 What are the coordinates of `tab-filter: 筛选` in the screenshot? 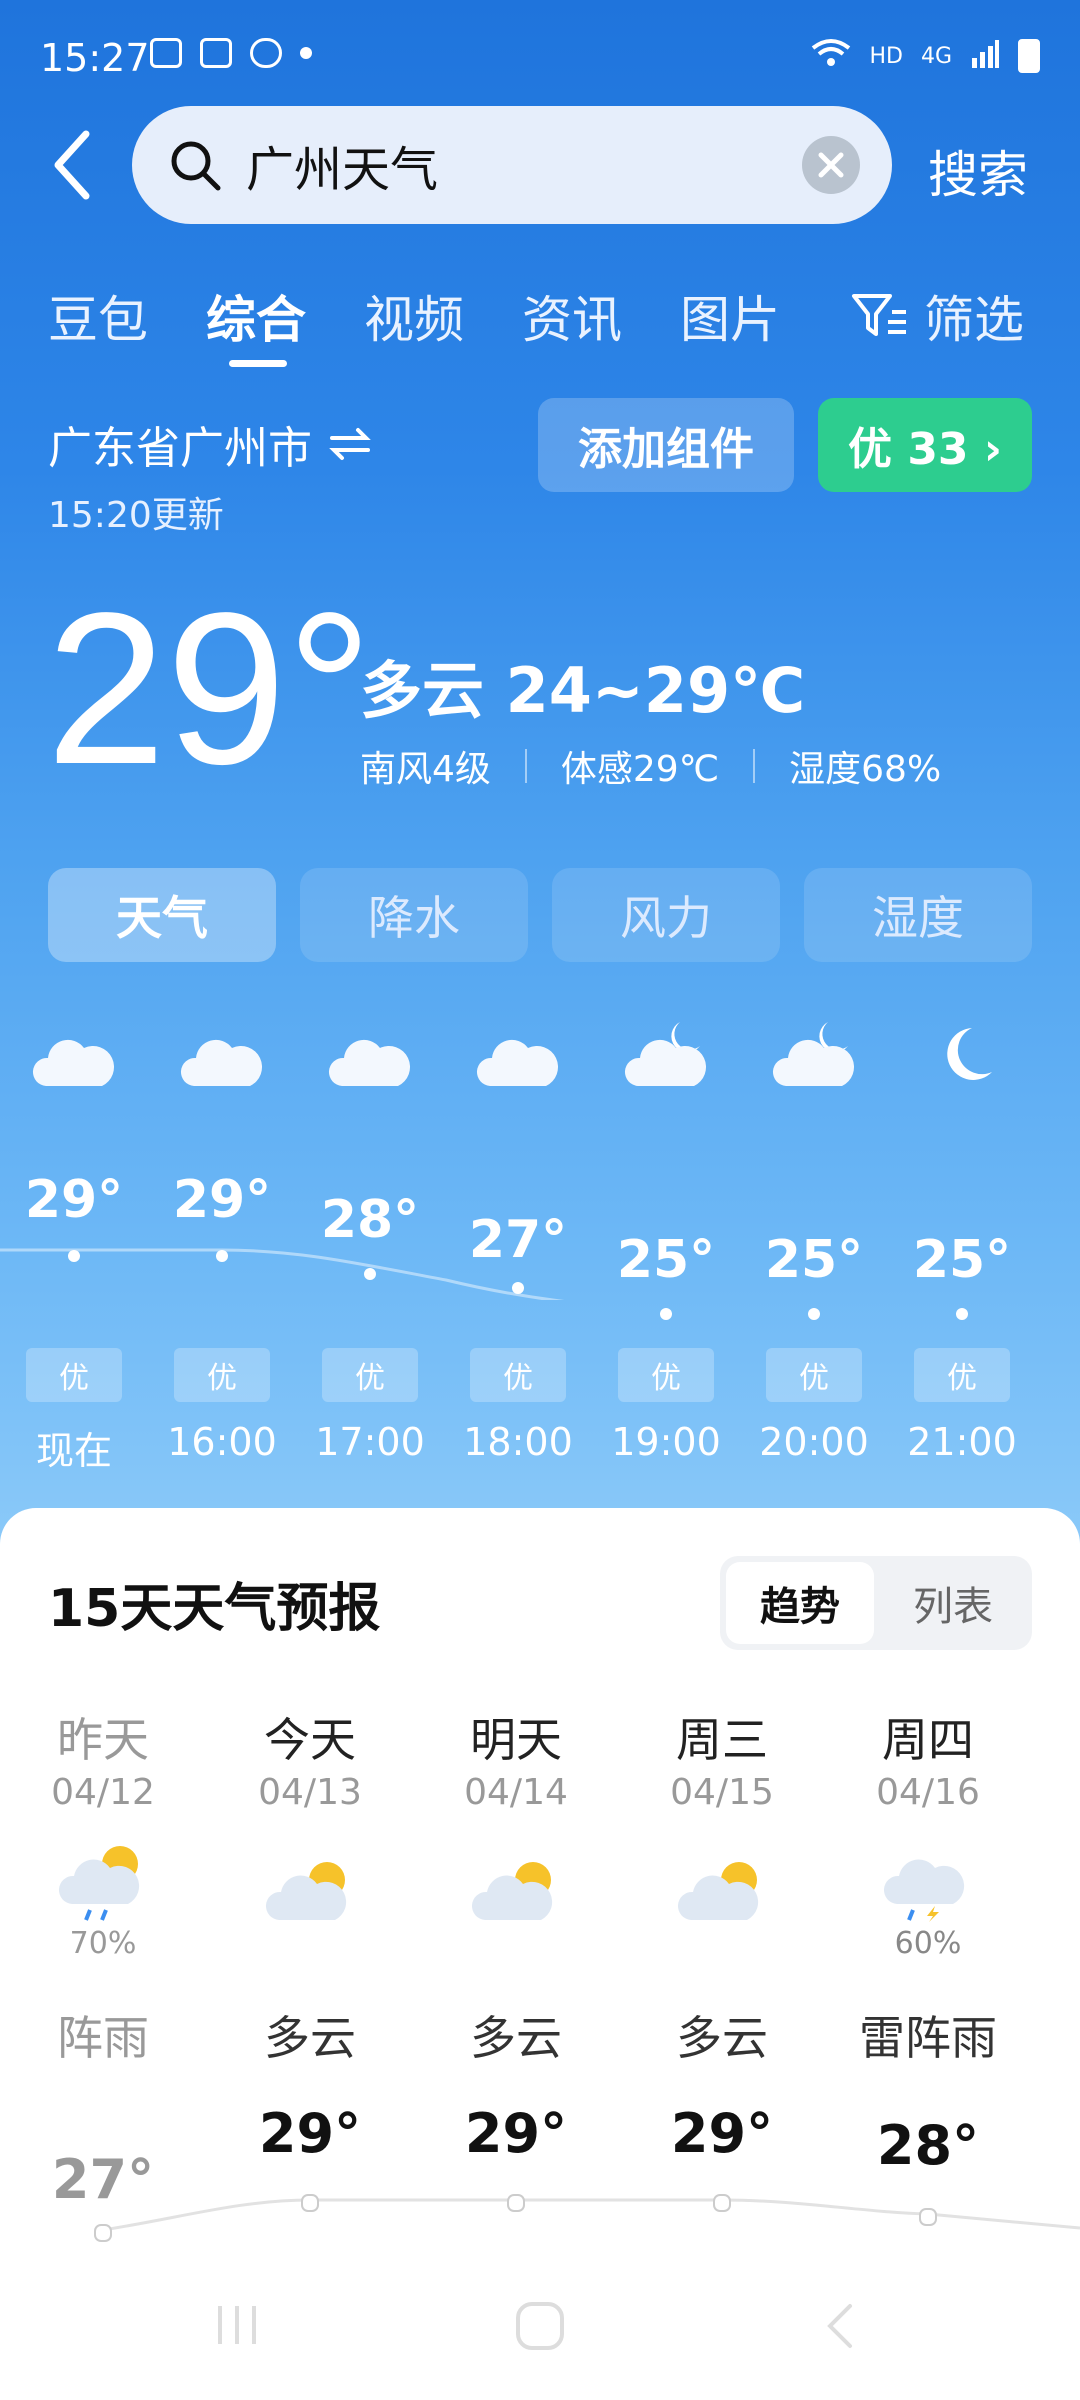 It's located at (937, 316).